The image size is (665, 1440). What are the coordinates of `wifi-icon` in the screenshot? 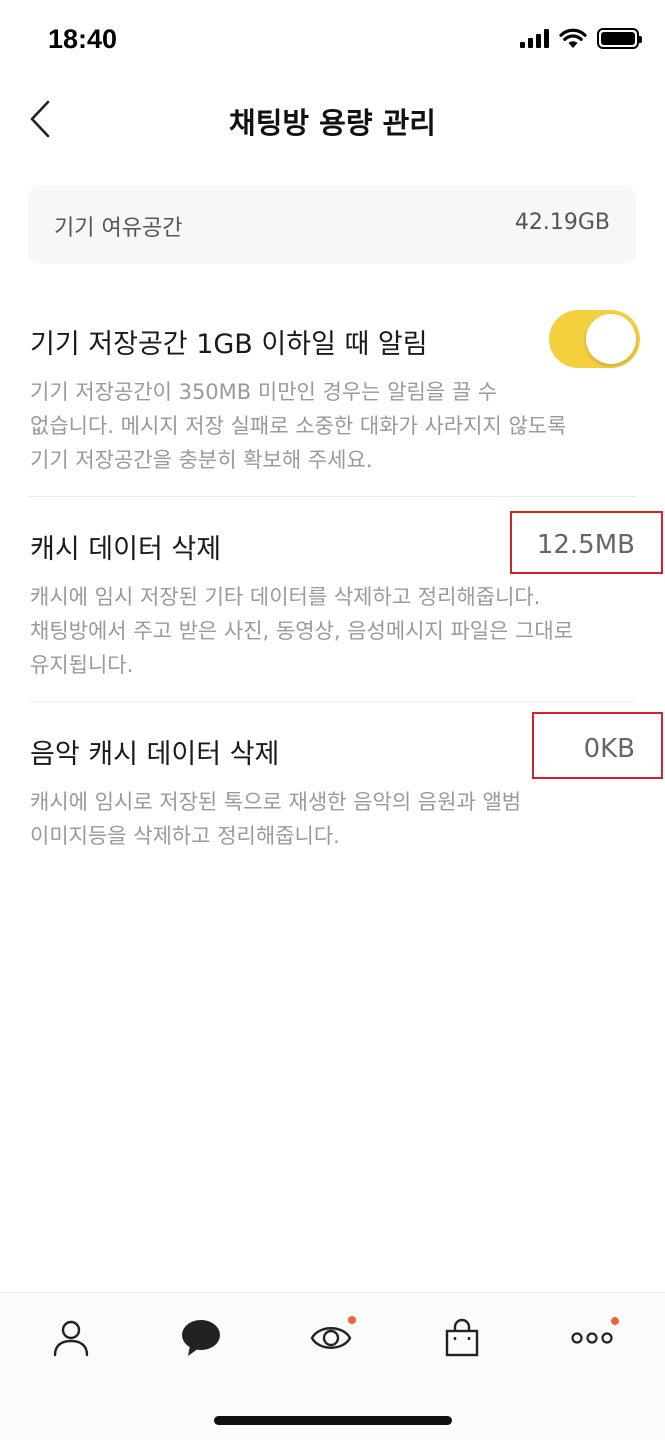 It's located at (573, 38).